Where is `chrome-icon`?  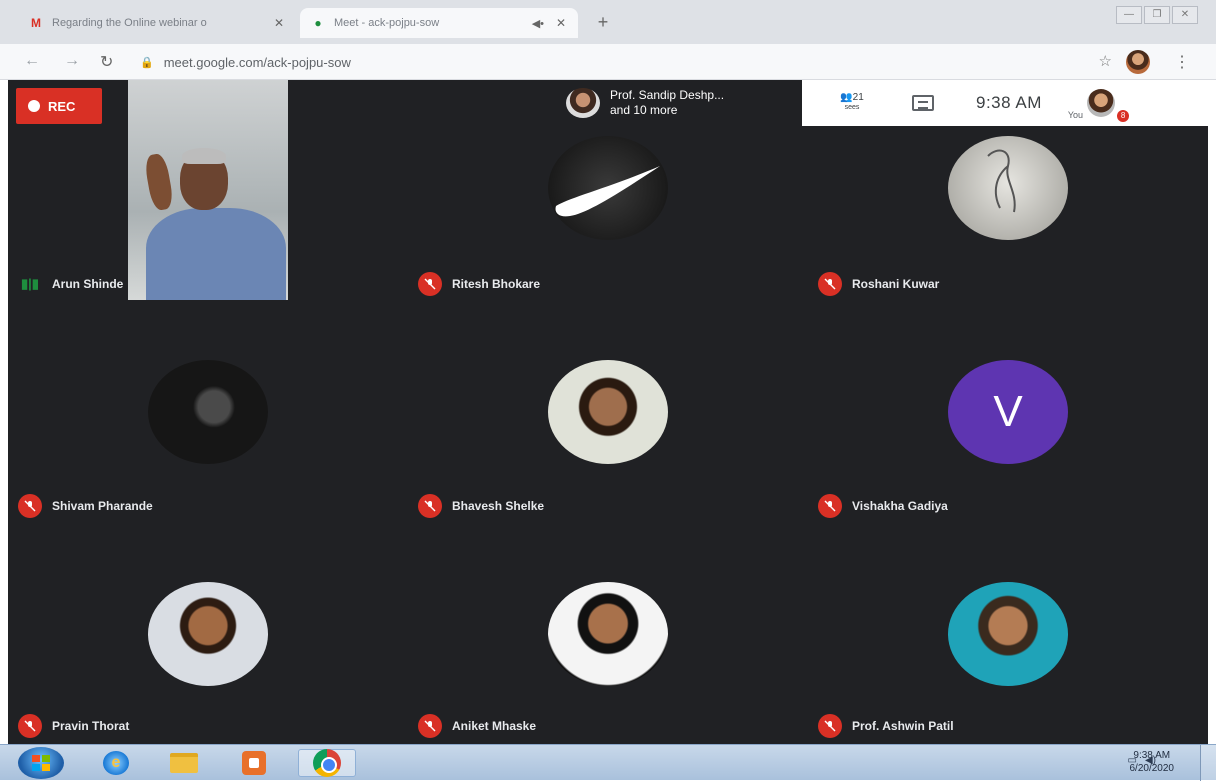 chrome-icon is located at coordinates (327, 763).